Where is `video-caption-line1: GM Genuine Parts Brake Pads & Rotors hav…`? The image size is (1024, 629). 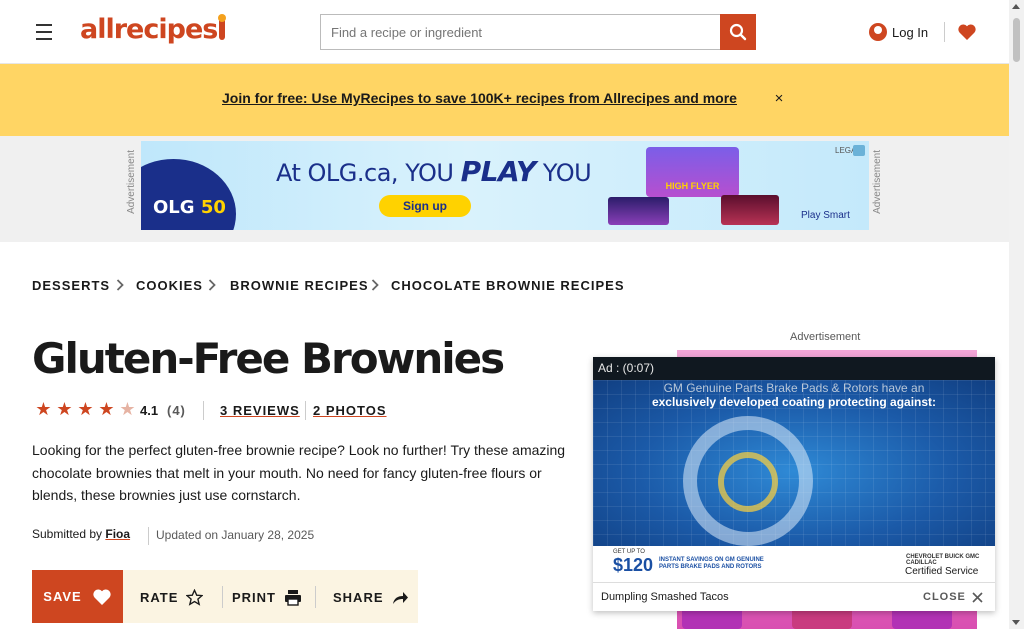 video-caption-line1: GM Genuine Parts Brake Pads & Rotors hav… is located at coordinates (794, 388).